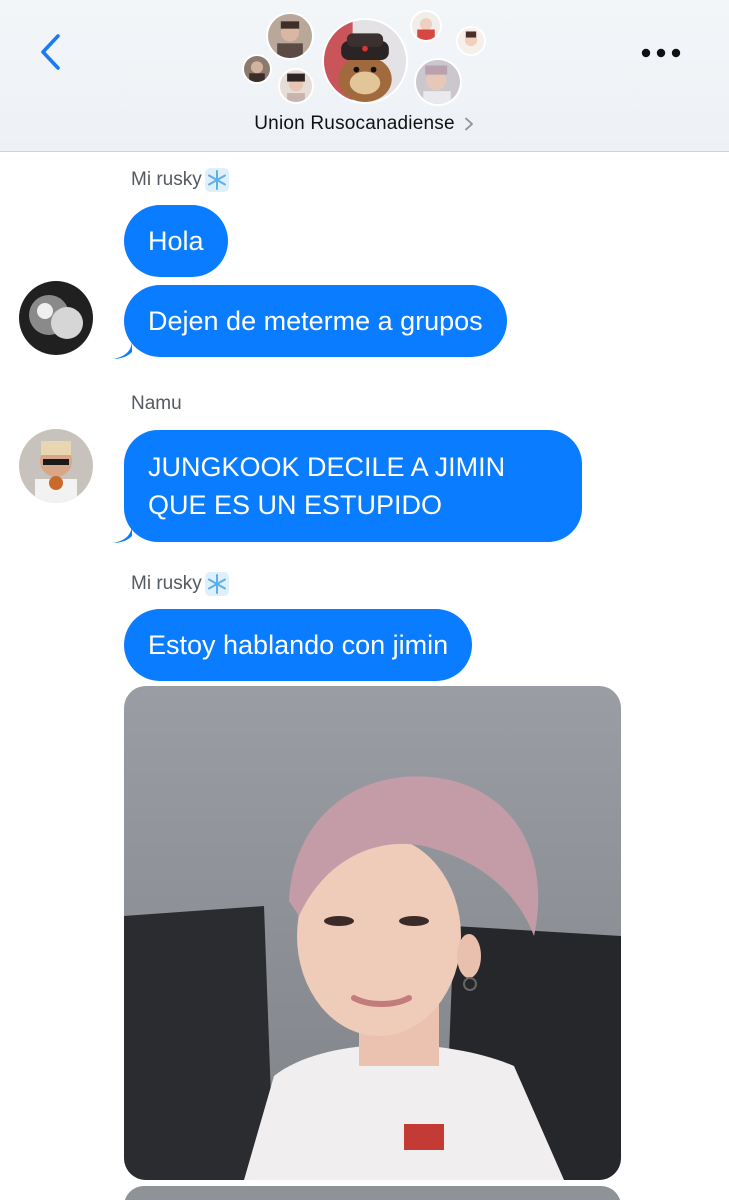  I want to click on sender-name: Namu, so click(156, 404).